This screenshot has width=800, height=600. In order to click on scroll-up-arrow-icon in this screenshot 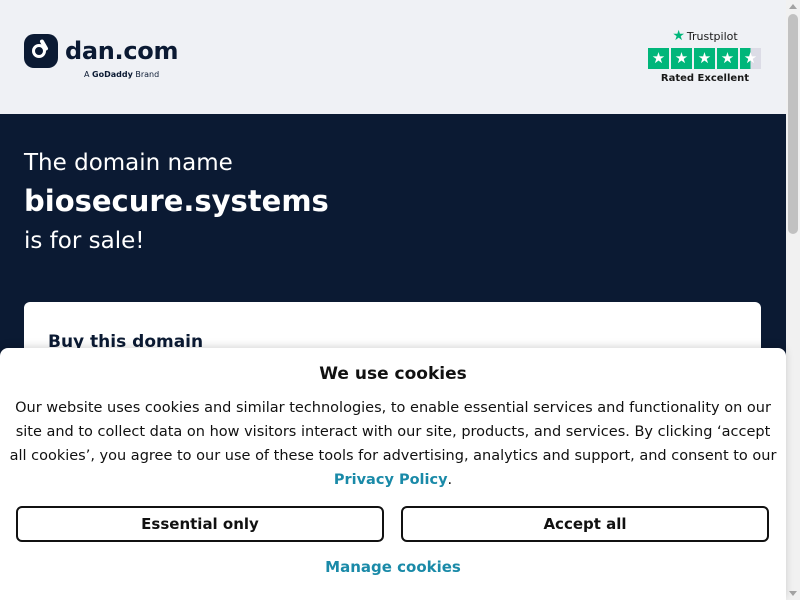, I will do `click(793, 6)`.